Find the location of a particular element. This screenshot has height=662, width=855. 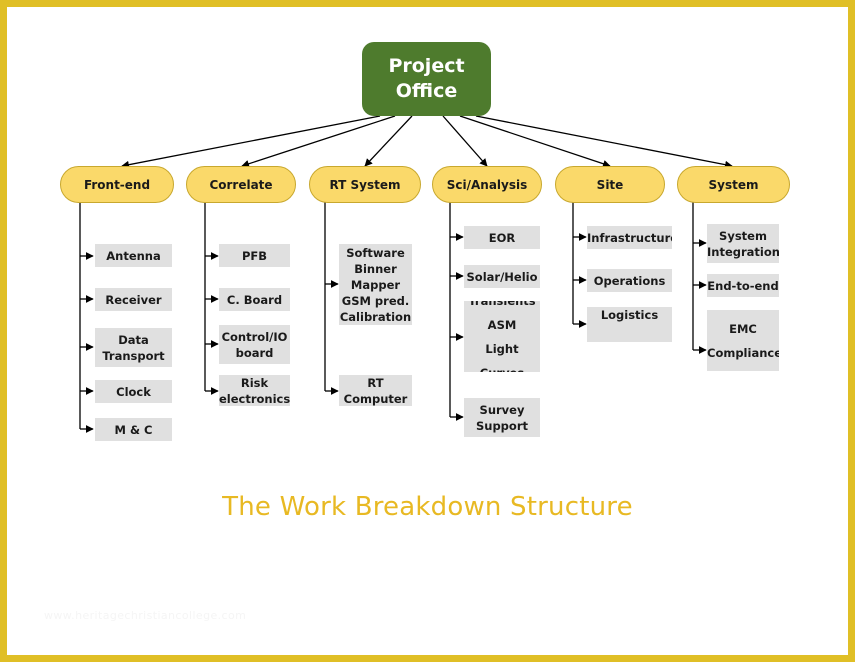

leaf-pfb: PFB is located at coordinates (254, 255).